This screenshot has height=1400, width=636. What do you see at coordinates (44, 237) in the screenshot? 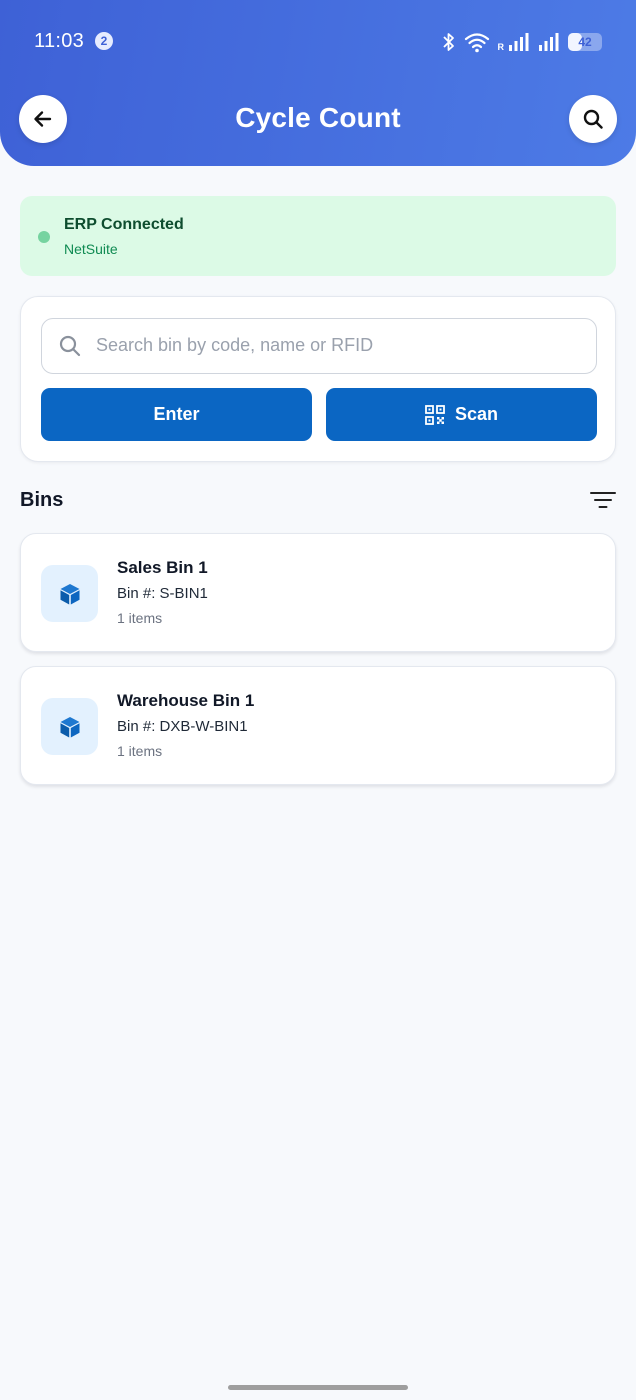
I see `status-dot` at bounding box center [44, 237].